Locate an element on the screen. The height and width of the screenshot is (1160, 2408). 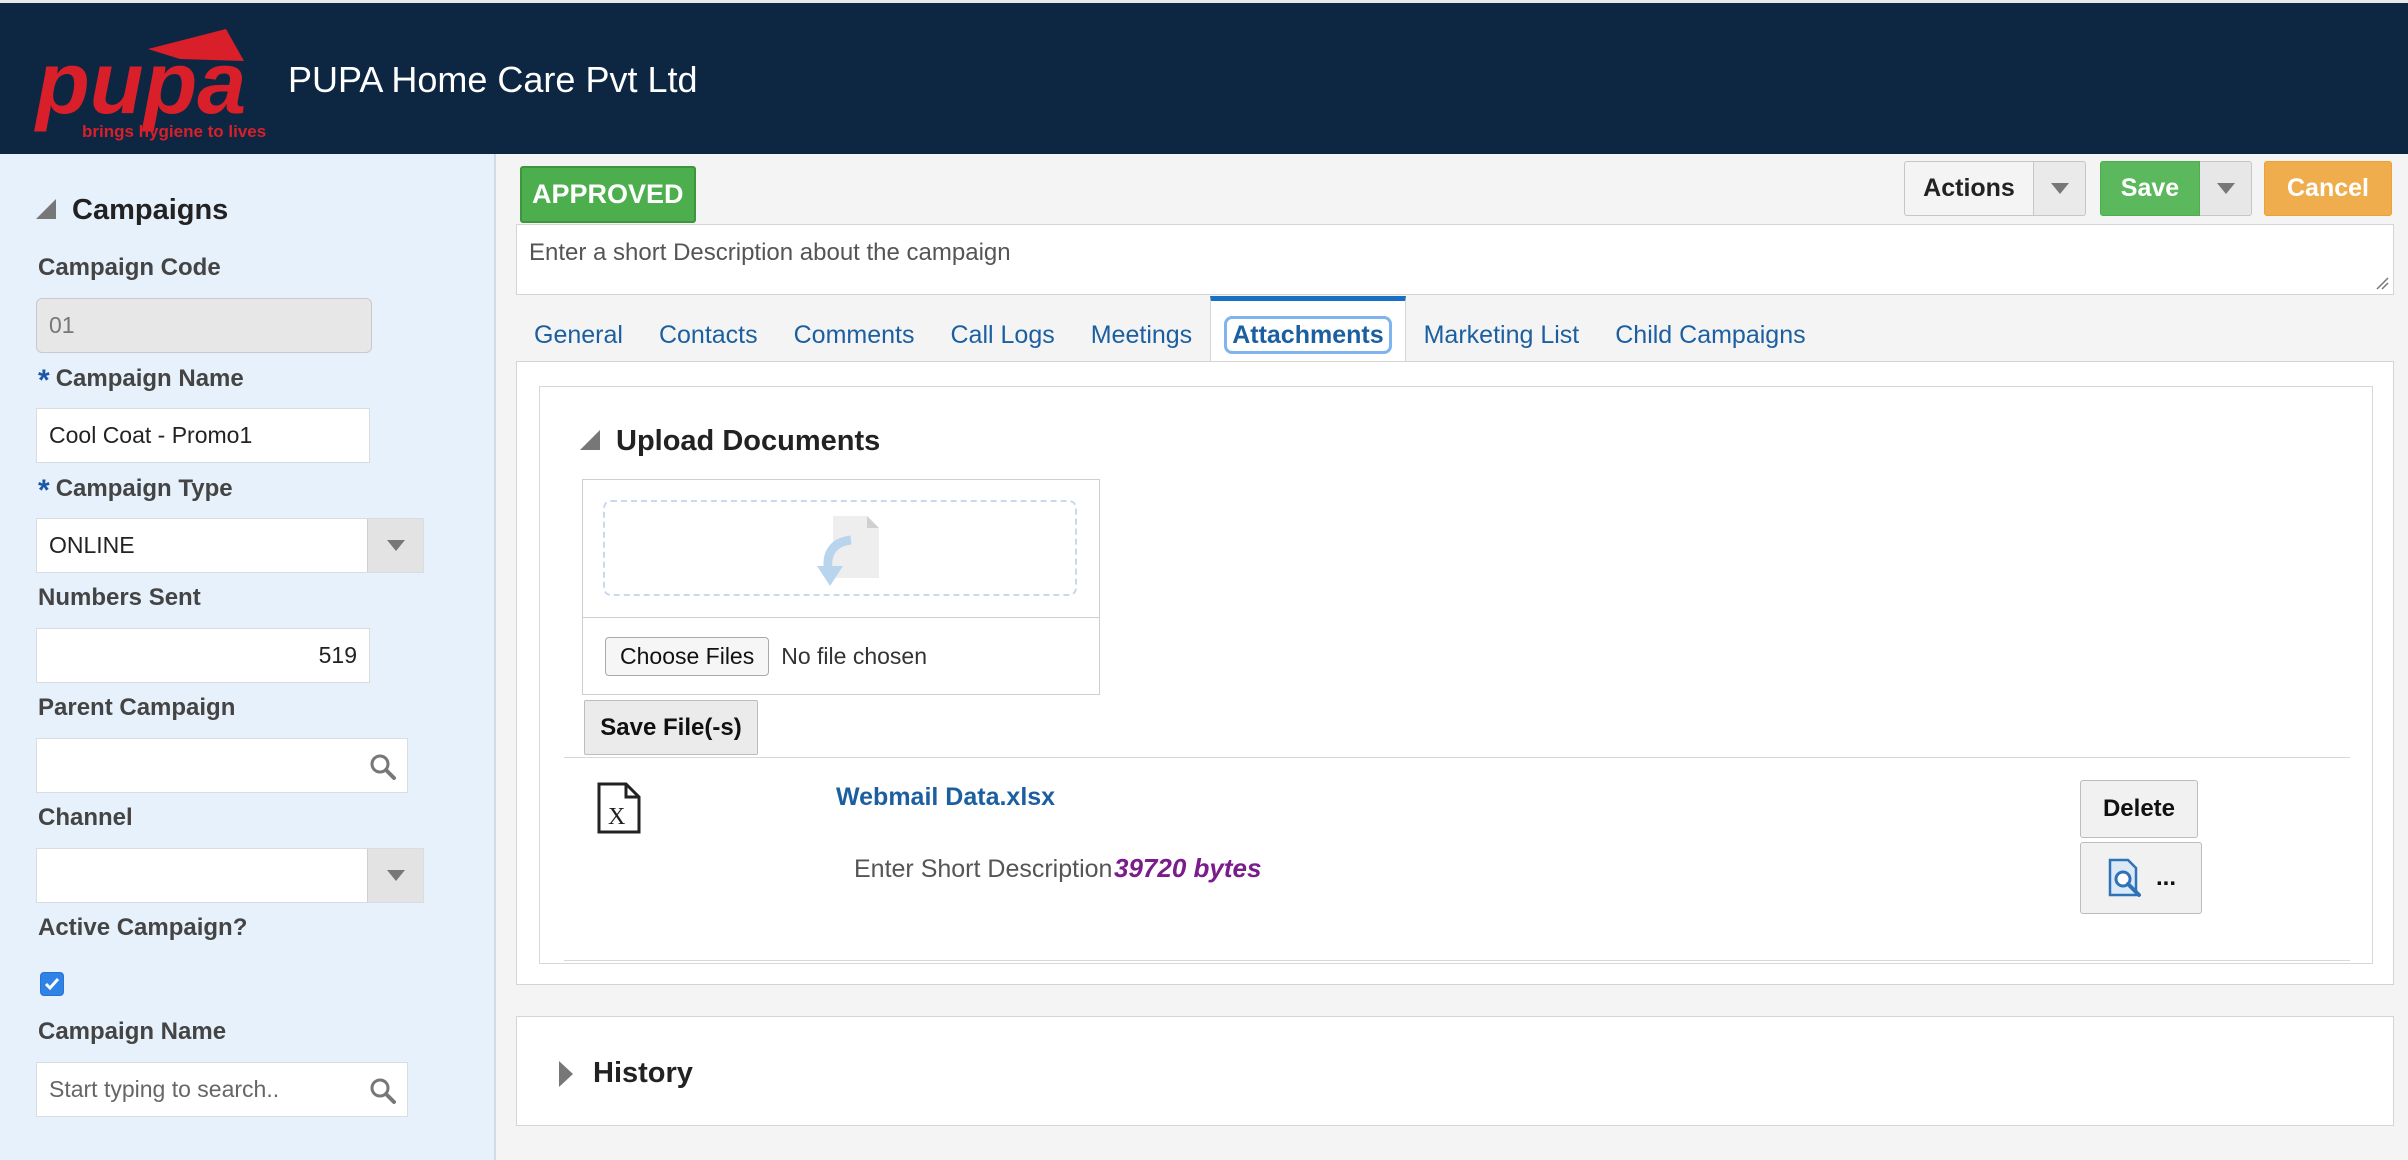
file-drop-icon is located at coordinates (848, 551).